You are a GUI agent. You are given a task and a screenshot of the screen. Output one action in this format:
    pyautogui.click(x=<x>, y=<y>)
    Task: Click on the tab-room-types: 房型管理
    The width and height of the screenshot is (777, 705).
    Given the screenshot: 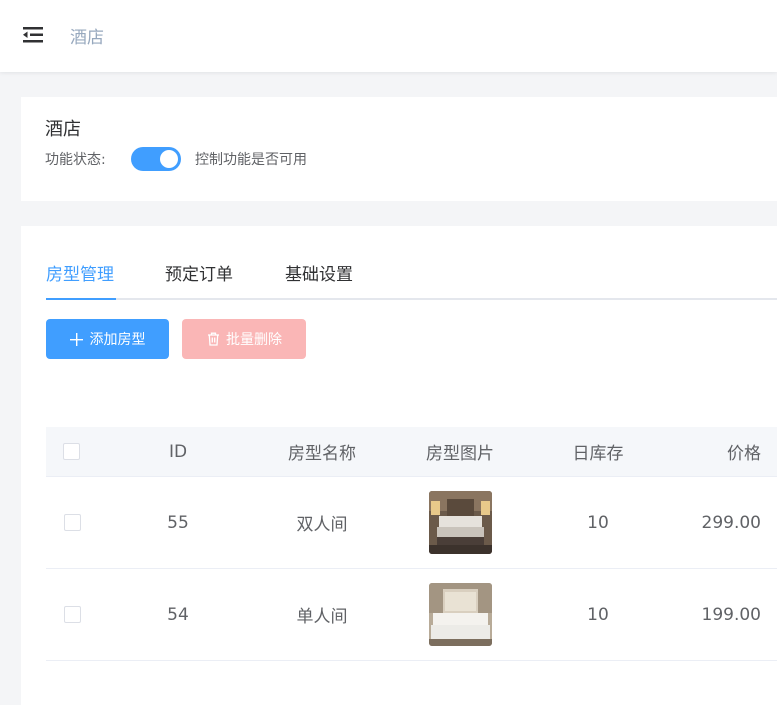 What is the action you would take?
    pyautogui.click(x=80, y=280)
    